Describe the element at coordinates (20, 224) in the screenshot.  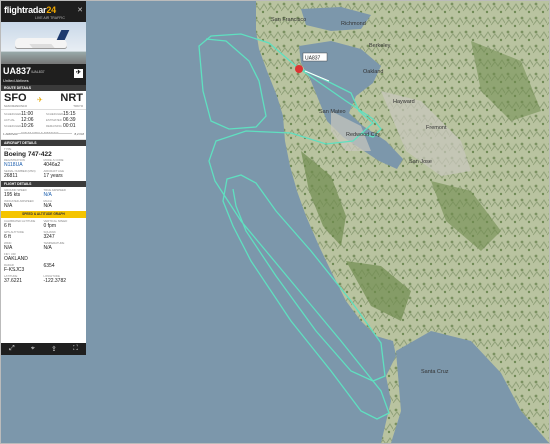
I see `field-calibrated-altitude: CALIBRATED ALTITUDE 6 ft` at that location.